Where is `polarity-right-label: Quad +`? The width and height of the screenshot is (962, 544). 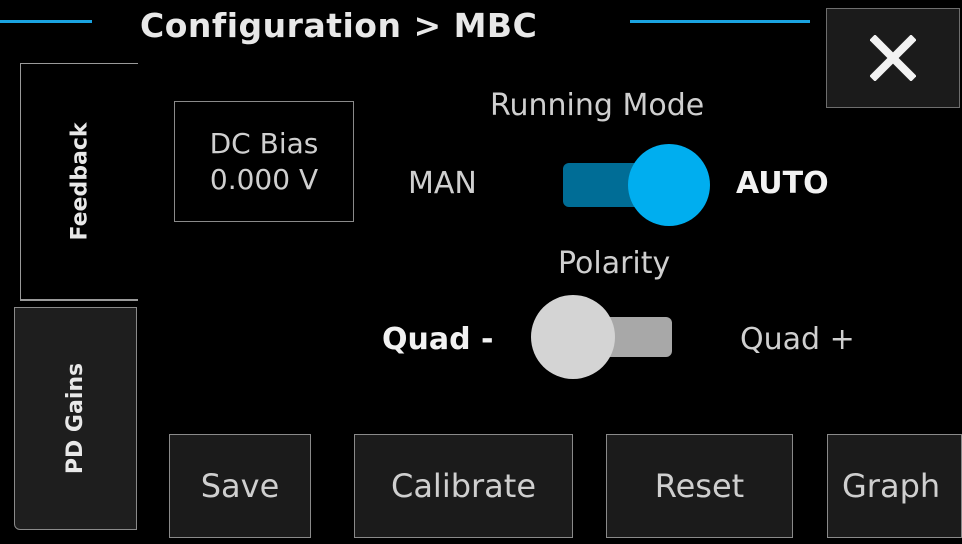
polarity-right-label: Quad + is located at coordinates (797, 339).